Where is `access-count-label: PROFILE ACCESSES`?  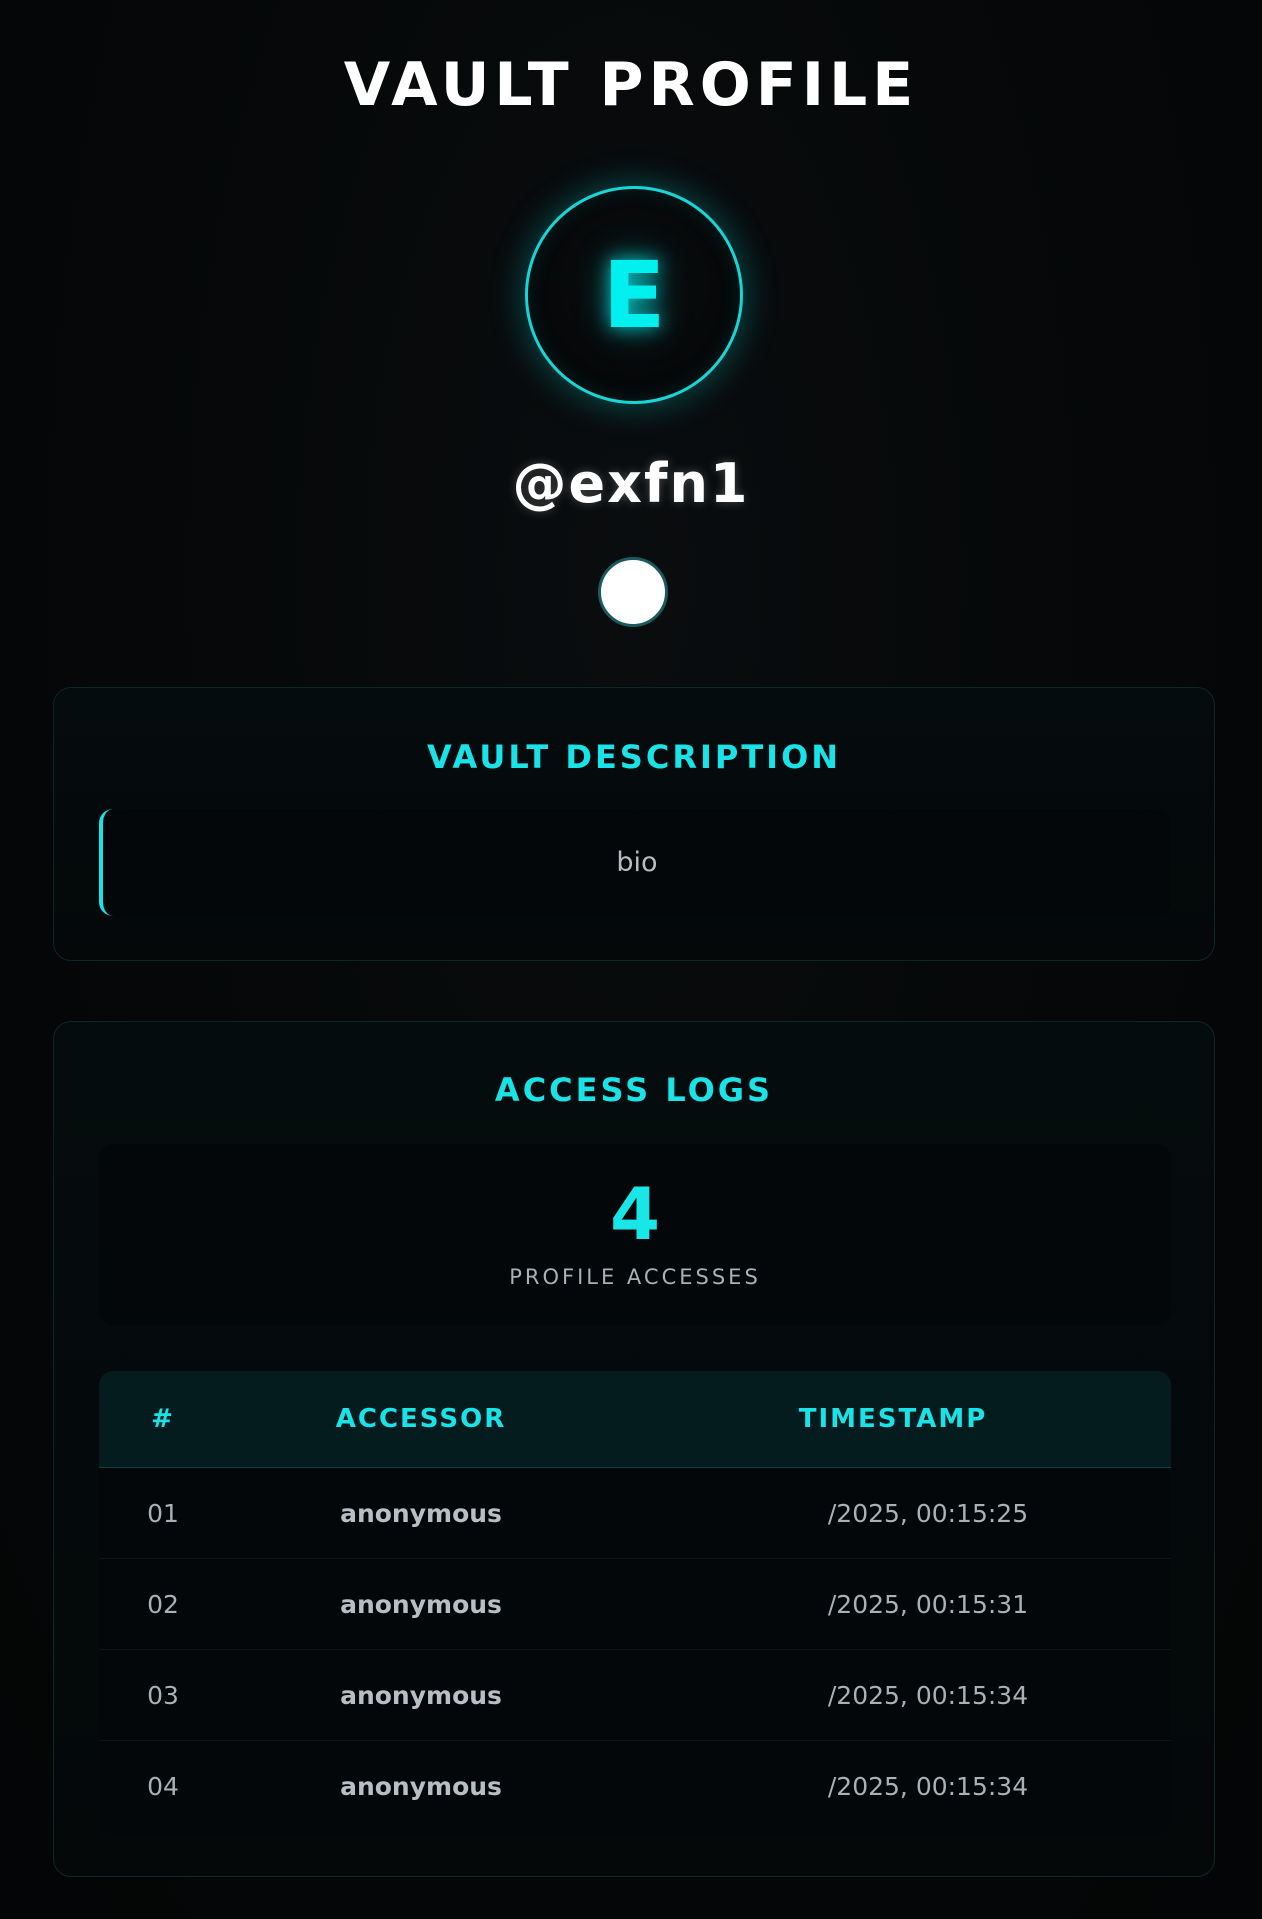 access-count-label: PROFILE ACCESSES is located at coordinates (635, 1277).